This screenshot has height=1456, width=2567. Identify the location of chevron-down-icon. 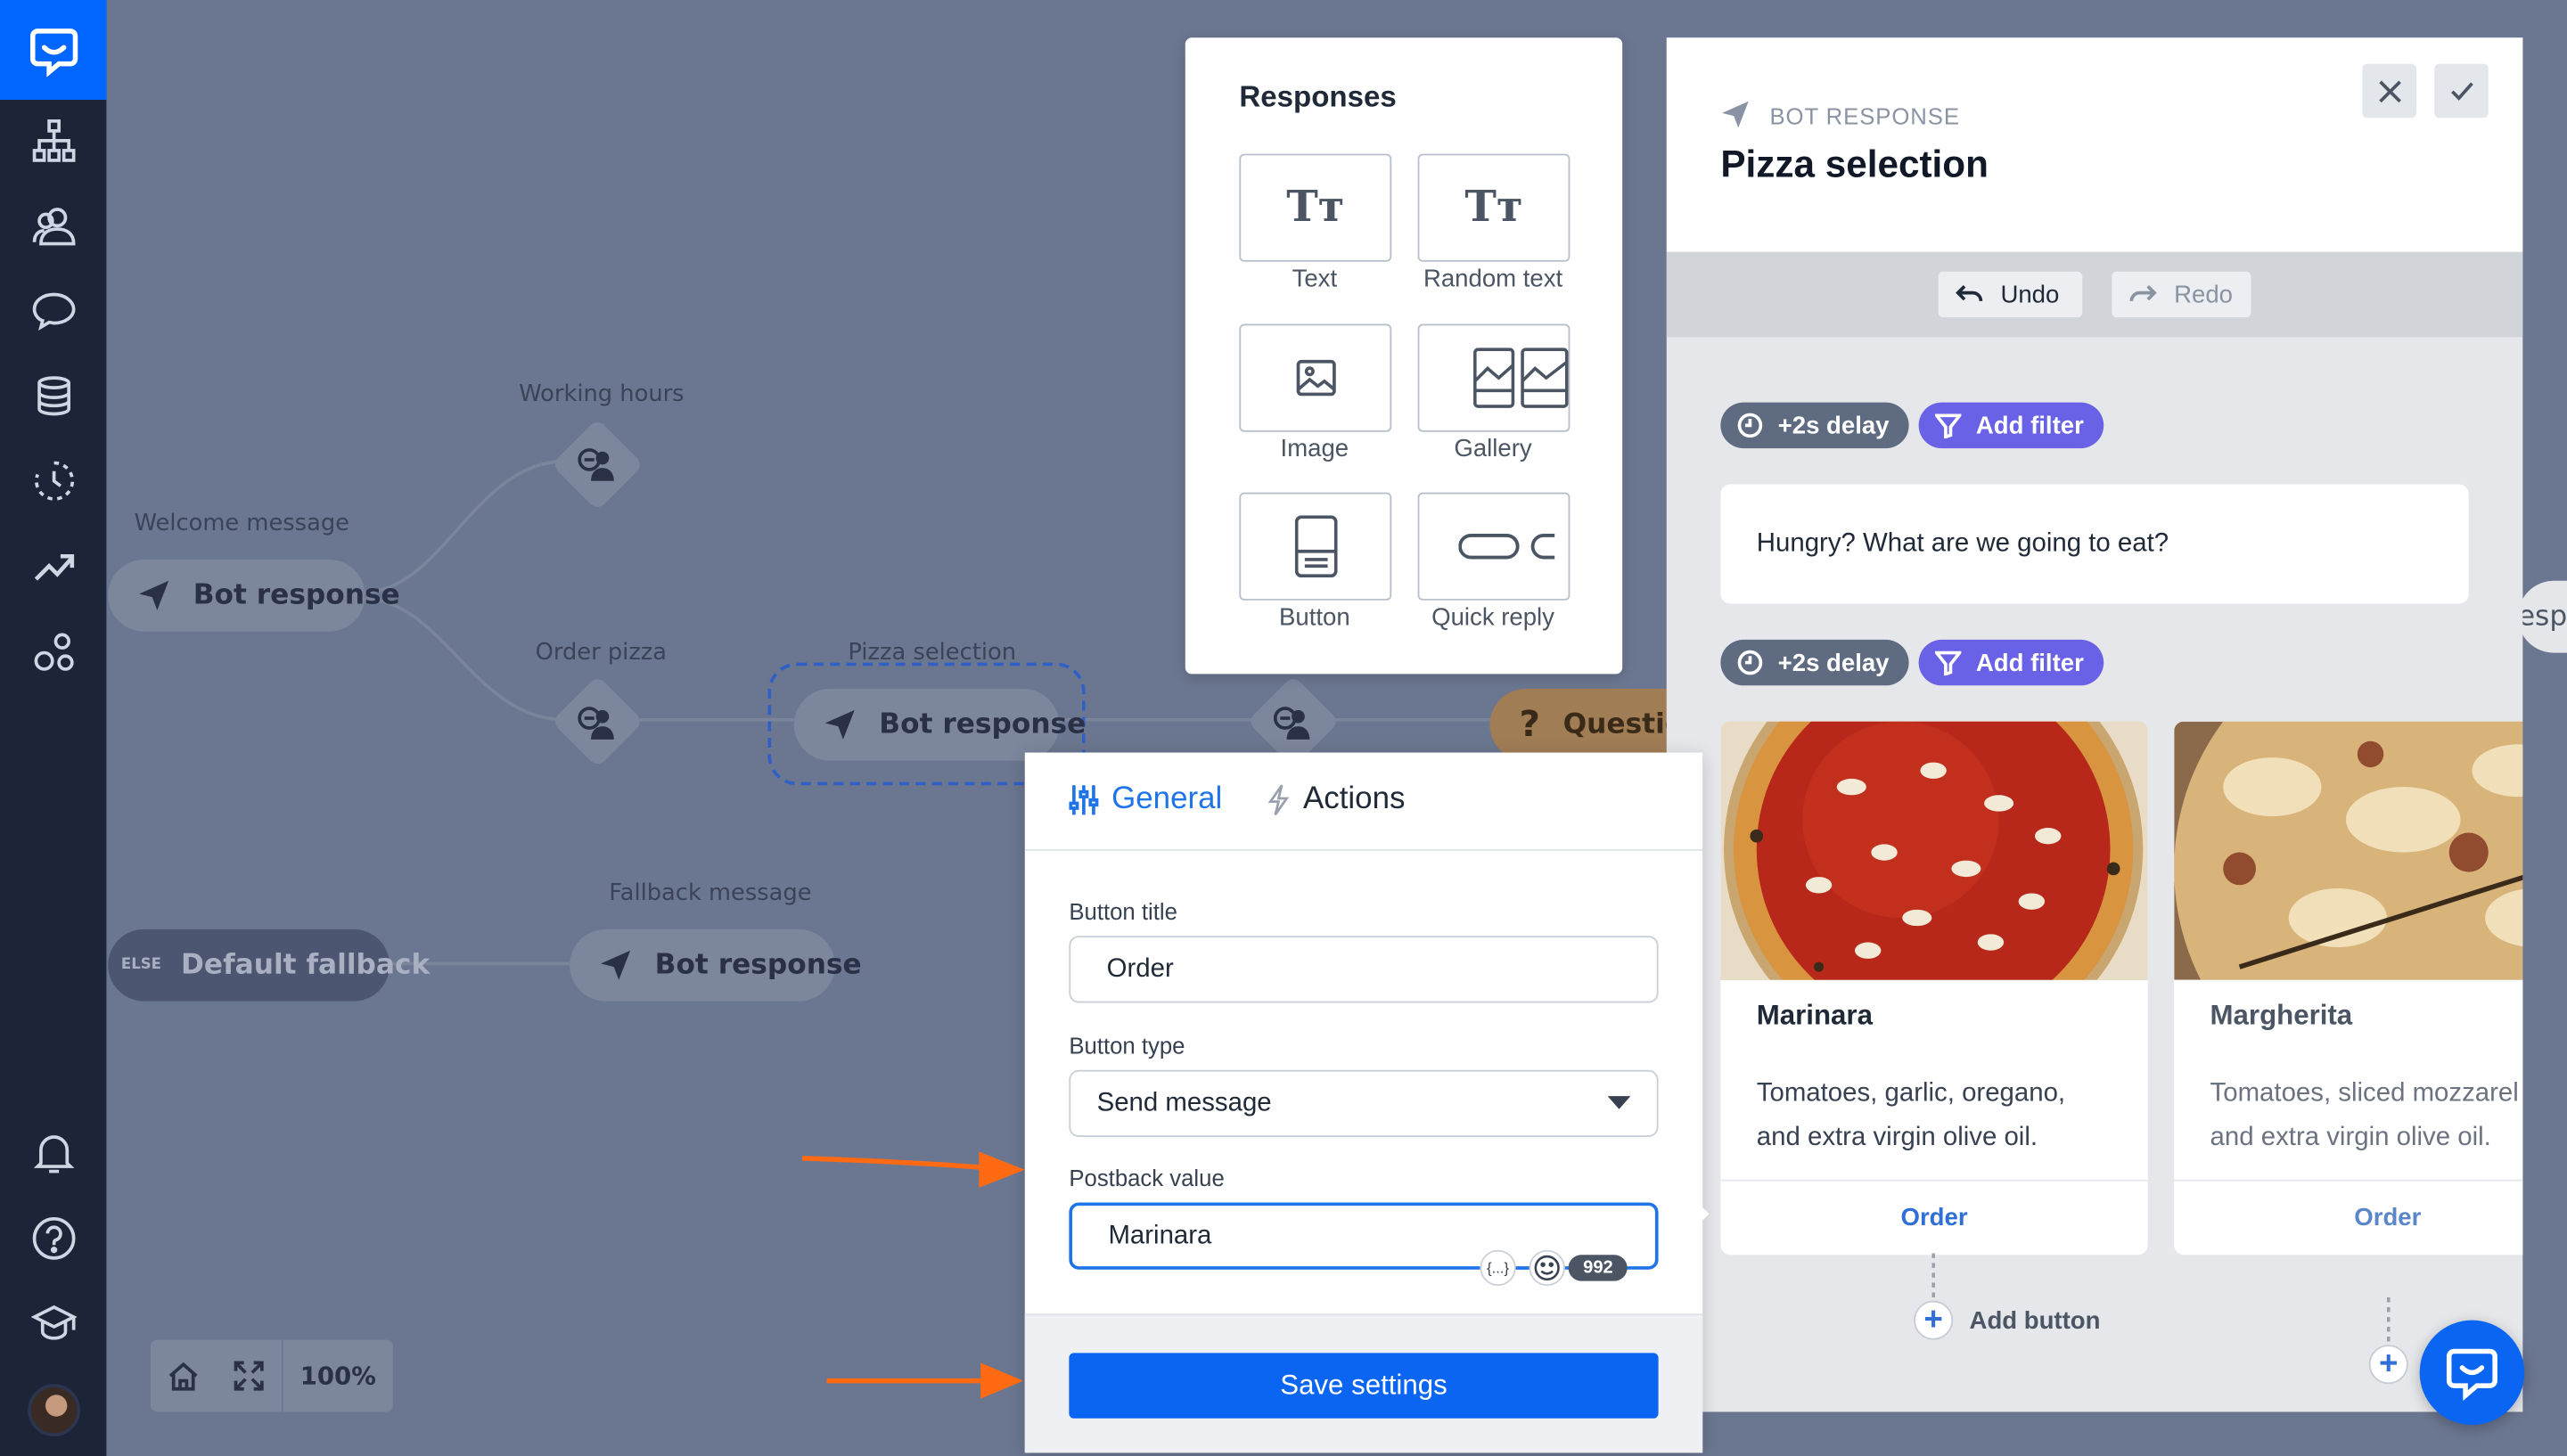
(1619, 1102).